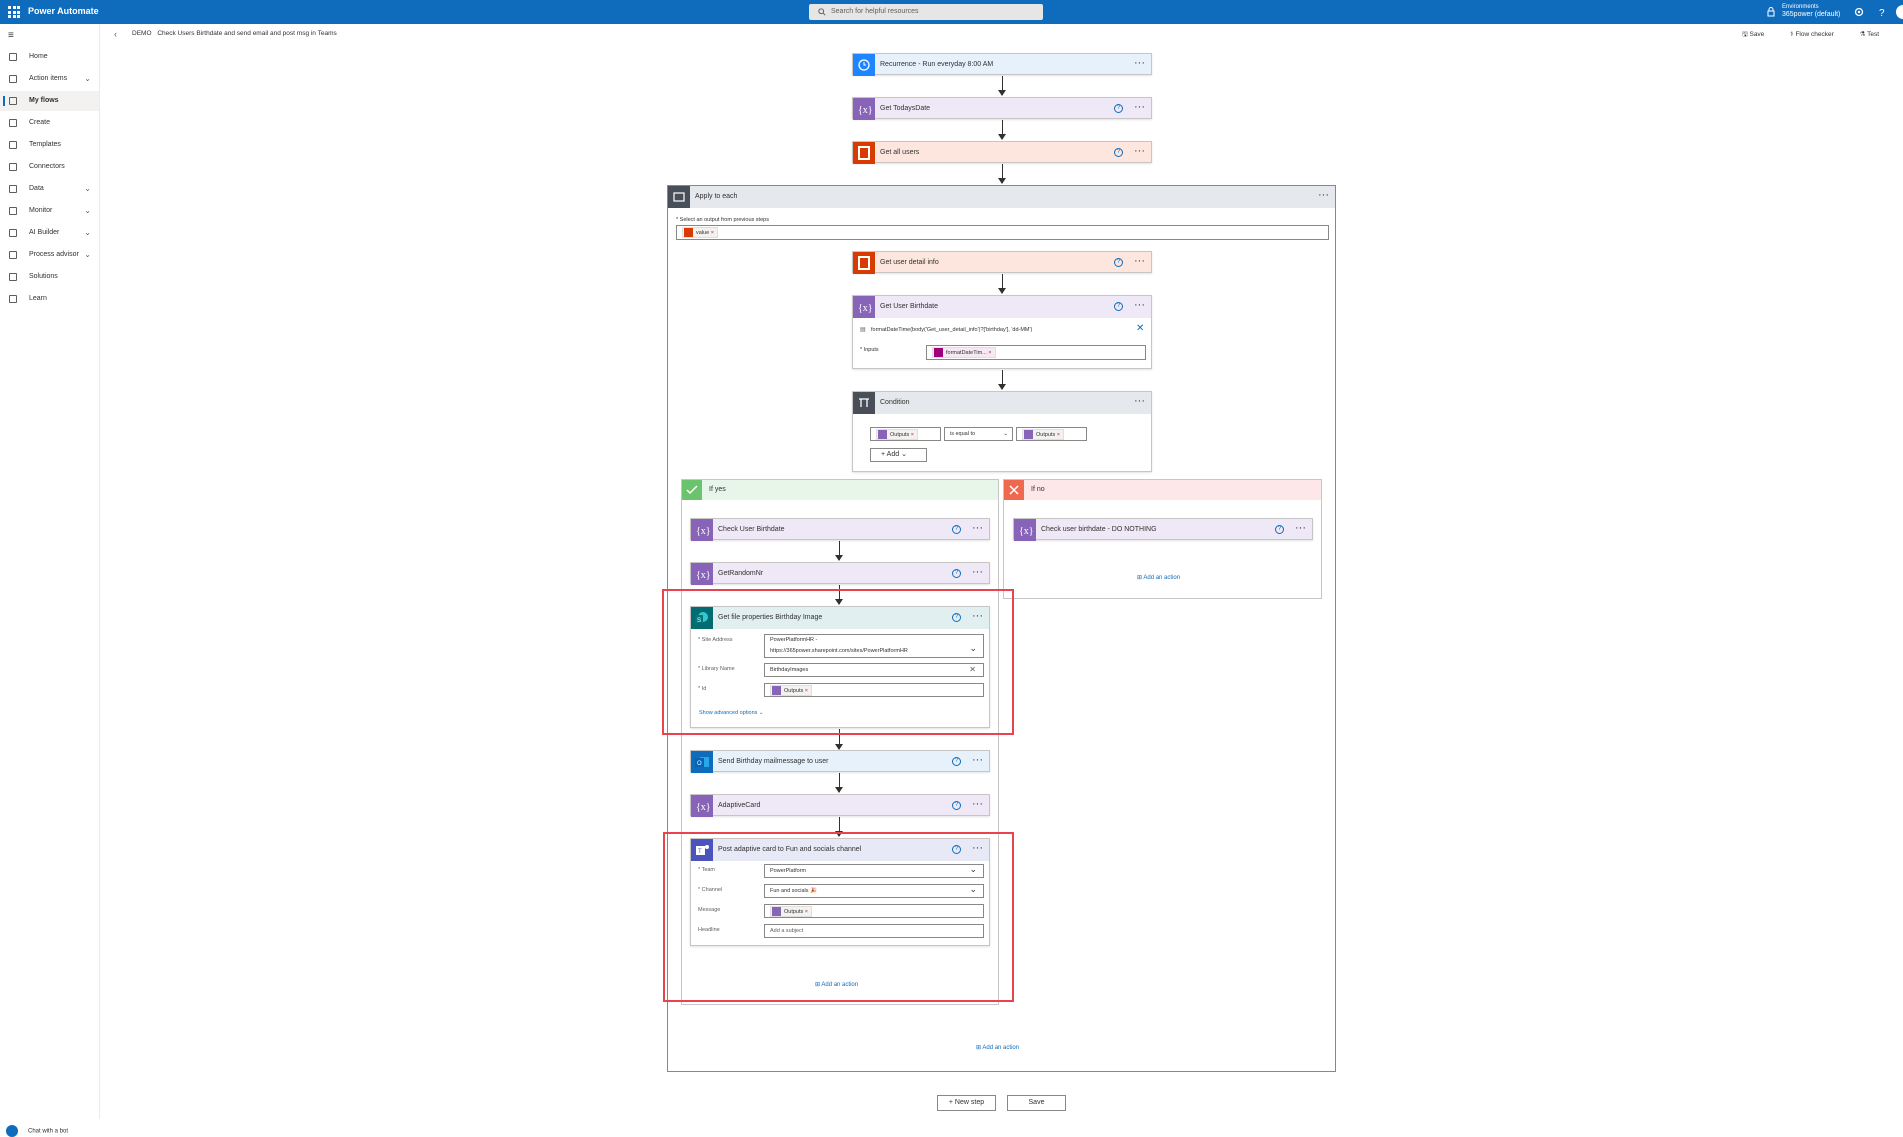 The width and height of the screenshot is (1903, 1137). What do you see at coordinates (1002, 152) in the screenshot?
I see `get-all-users-card: Get all users ? ···` at bounding box center [1002, 152].